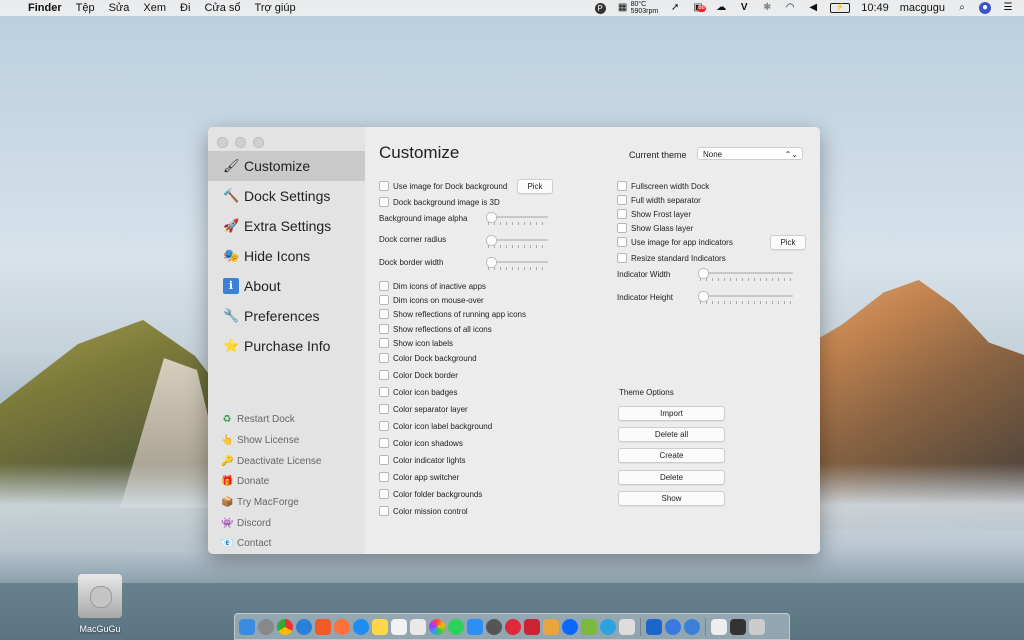 This screenshot has width=1024, height=640. I want to click on color-app-switcher-checkbox: Color app switcher, so click(419, 477).